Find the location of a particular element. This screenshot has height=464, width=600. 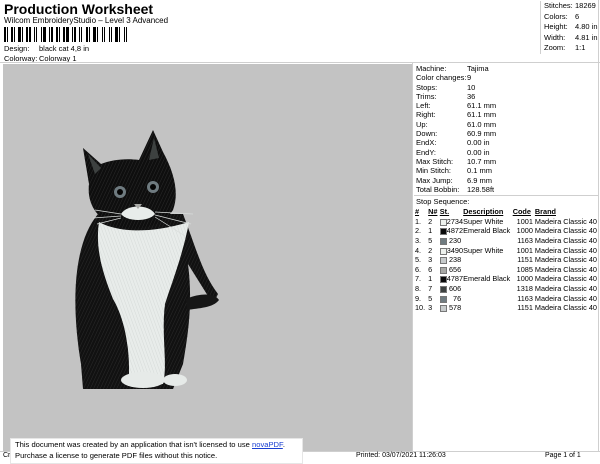

property-row: Total Bobbin: 128.58ft is located at coordinates (506, 189).